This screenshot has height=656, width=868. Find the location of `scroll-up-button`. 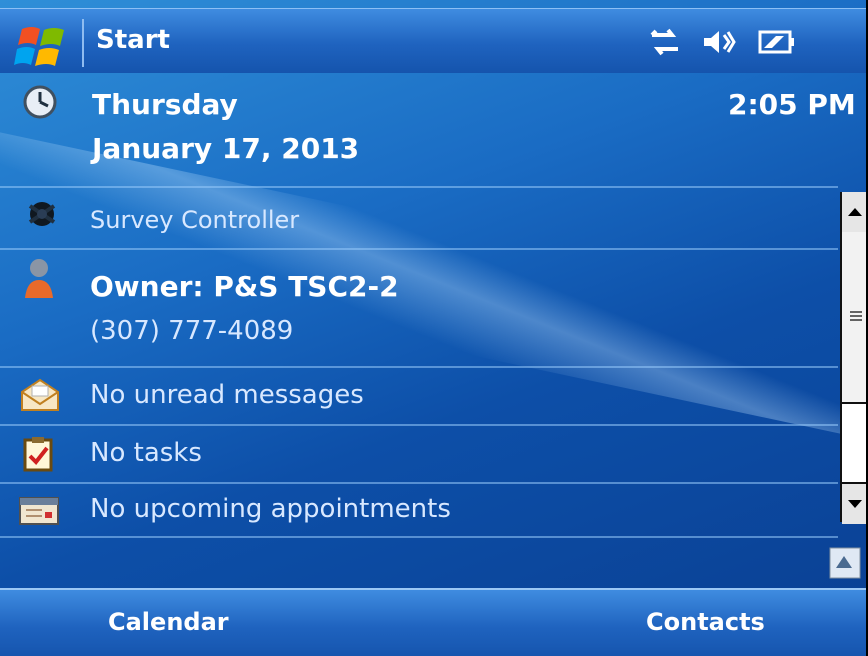

scroll-up-button is located at coordinates (854, 213).